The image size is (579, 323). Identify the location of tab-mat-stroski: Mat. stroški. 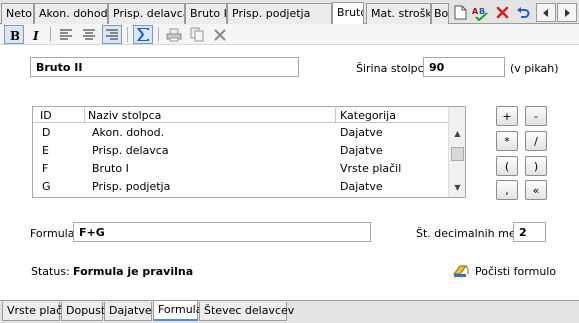
(398, 13).